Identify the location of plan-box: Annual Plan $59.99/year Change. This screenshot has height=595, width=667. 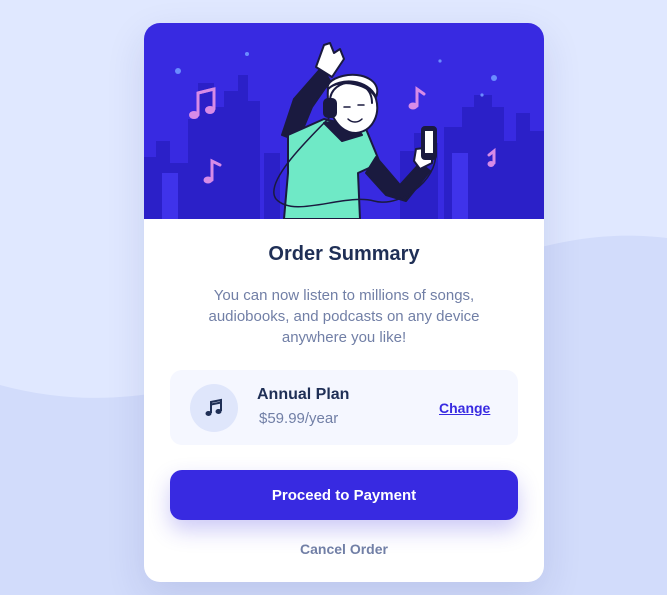
(344, 407).